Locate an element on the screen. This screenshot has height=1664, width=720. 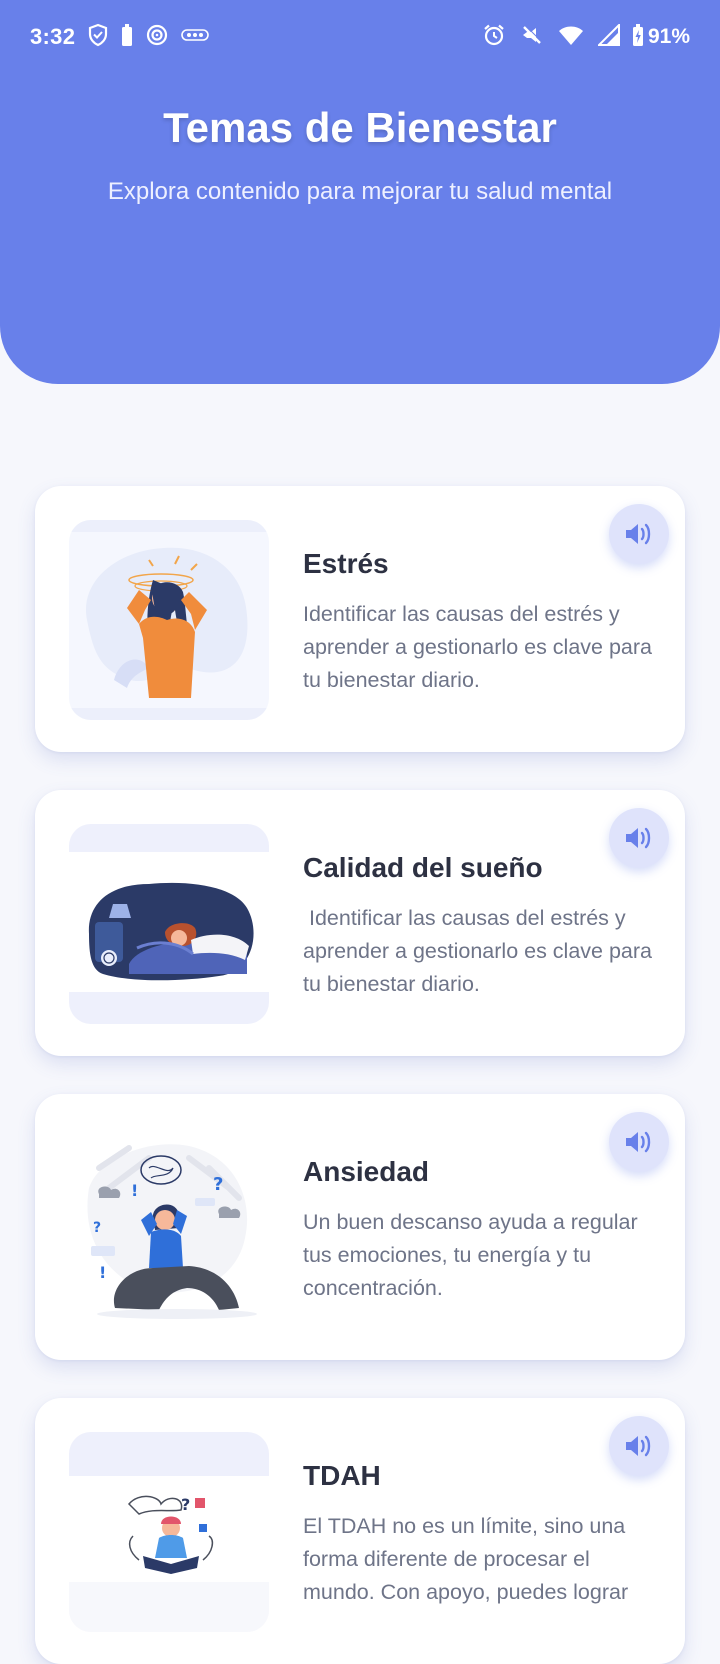
topic-title: TDAH is located at coordinates (342, 1475).